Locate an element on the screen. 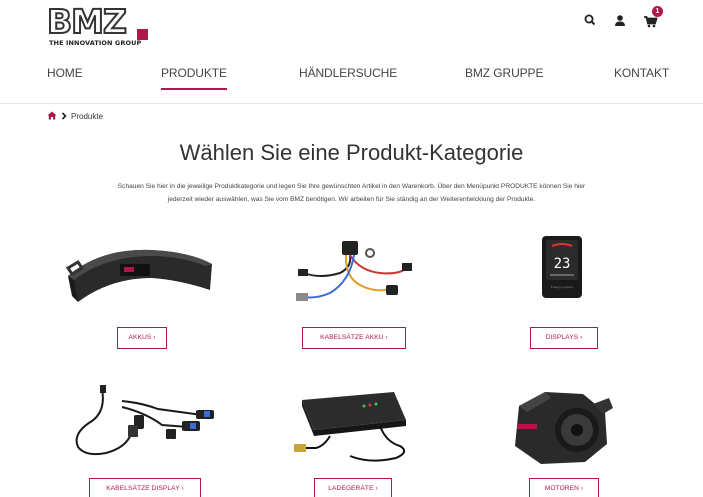  page-title: Wählen Sie eine Produkt-Kategorie is located at coordinates (351, 152).